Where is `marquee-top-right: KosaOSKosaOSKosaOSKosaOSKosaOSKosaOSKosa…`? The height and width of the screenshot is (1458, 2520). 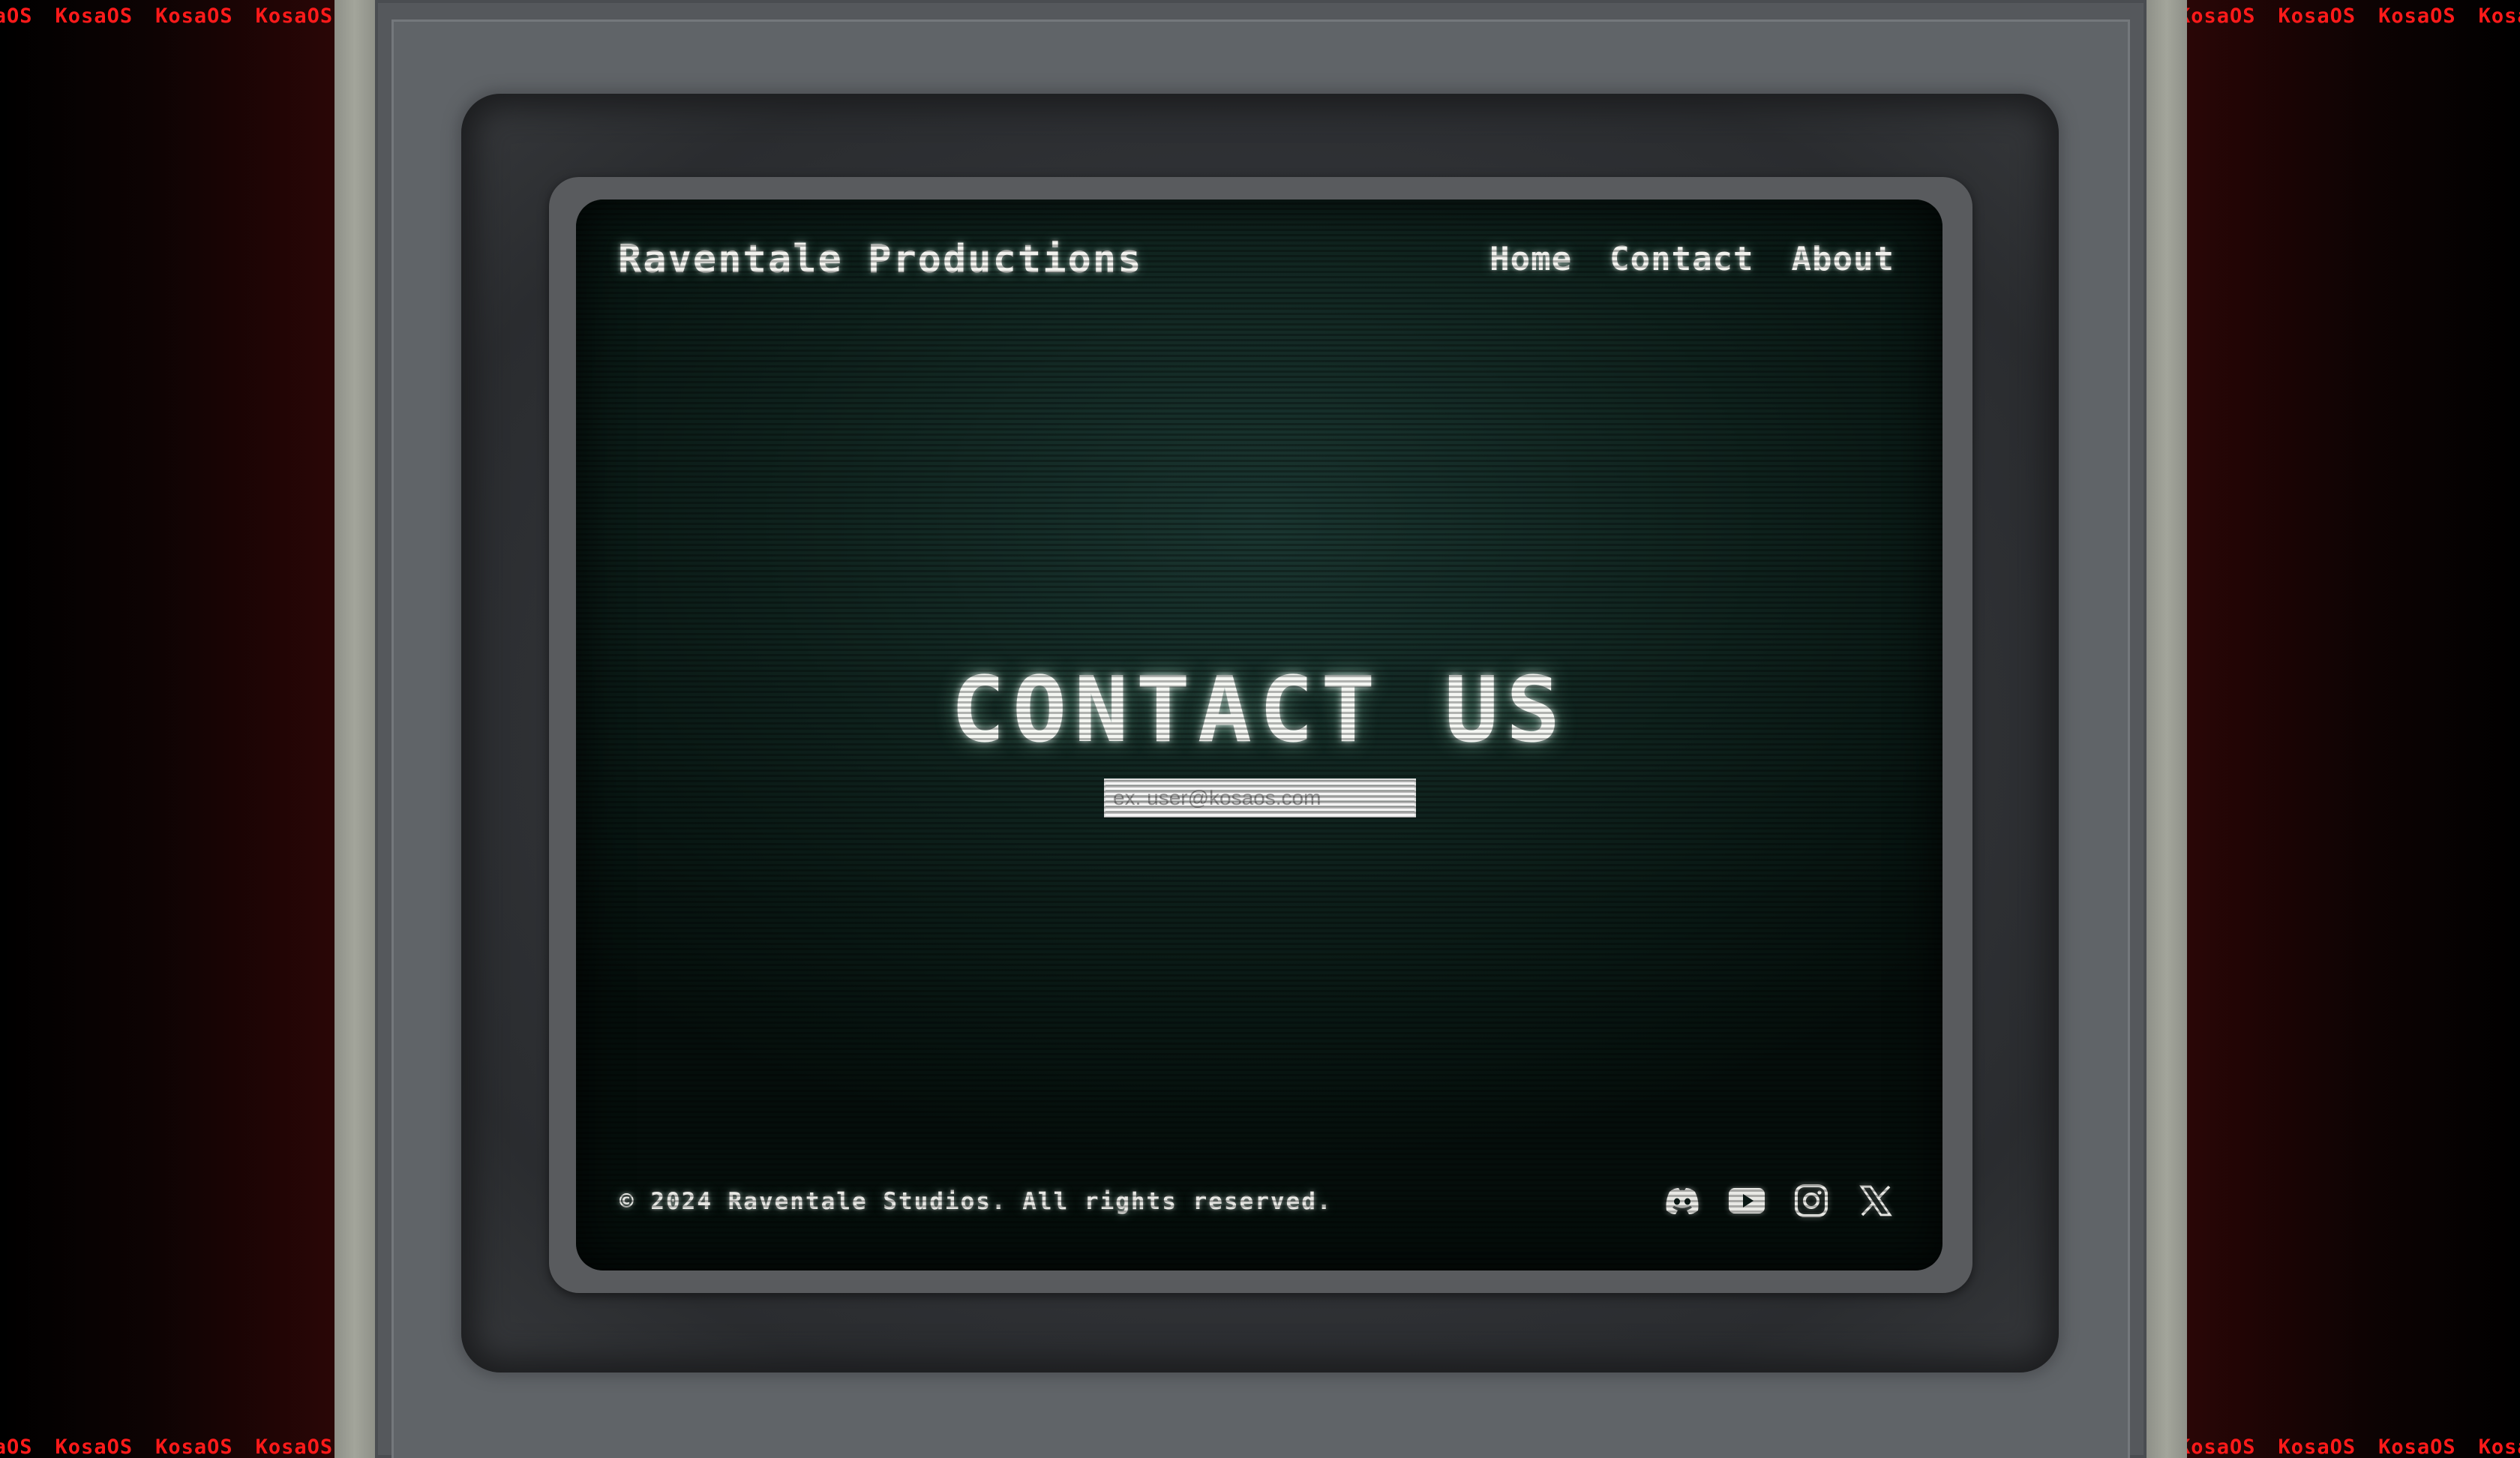 marquee-top-right: KosaOSKosaOSKosaOSKosaOSKosaOSKosaOSKosa… is located at coordinates (2353, 17).